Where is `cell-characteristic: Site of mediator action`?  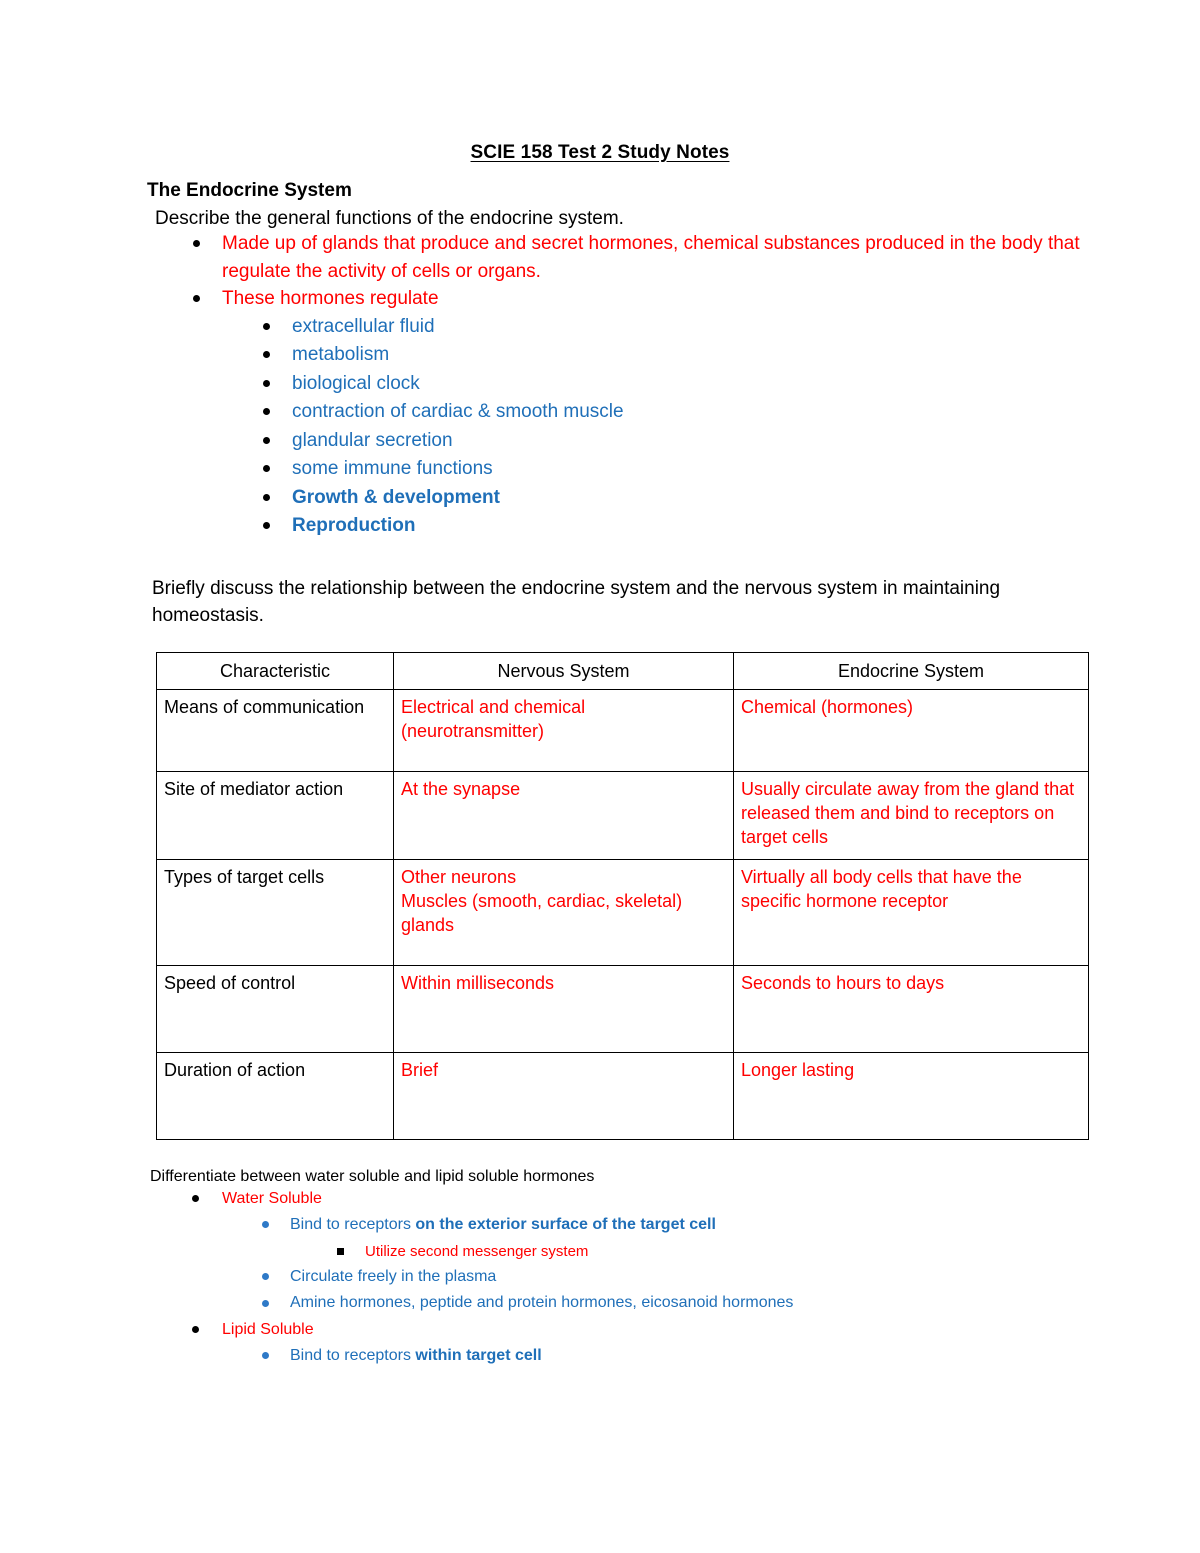 cell-characteristic: Site of mediator action is located at coordinates (275, 815).